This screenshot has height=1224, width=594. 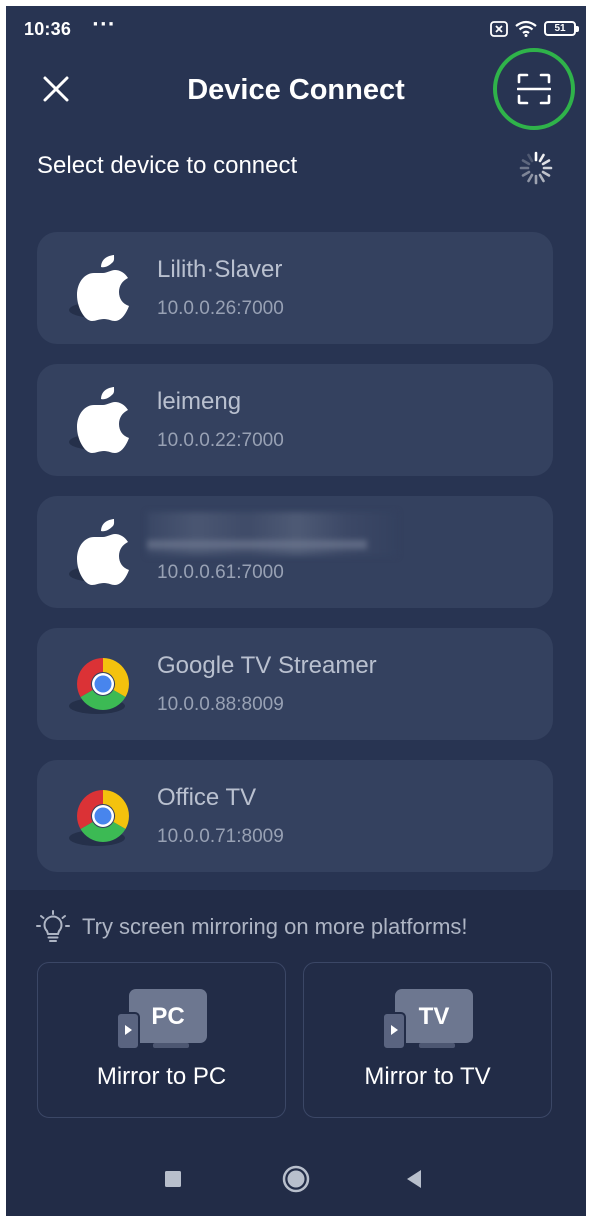 What do you see at coordinates (167, 165) in the screenshot?
I see `section-title: Select device to connect` at bounding box center [167, 165].